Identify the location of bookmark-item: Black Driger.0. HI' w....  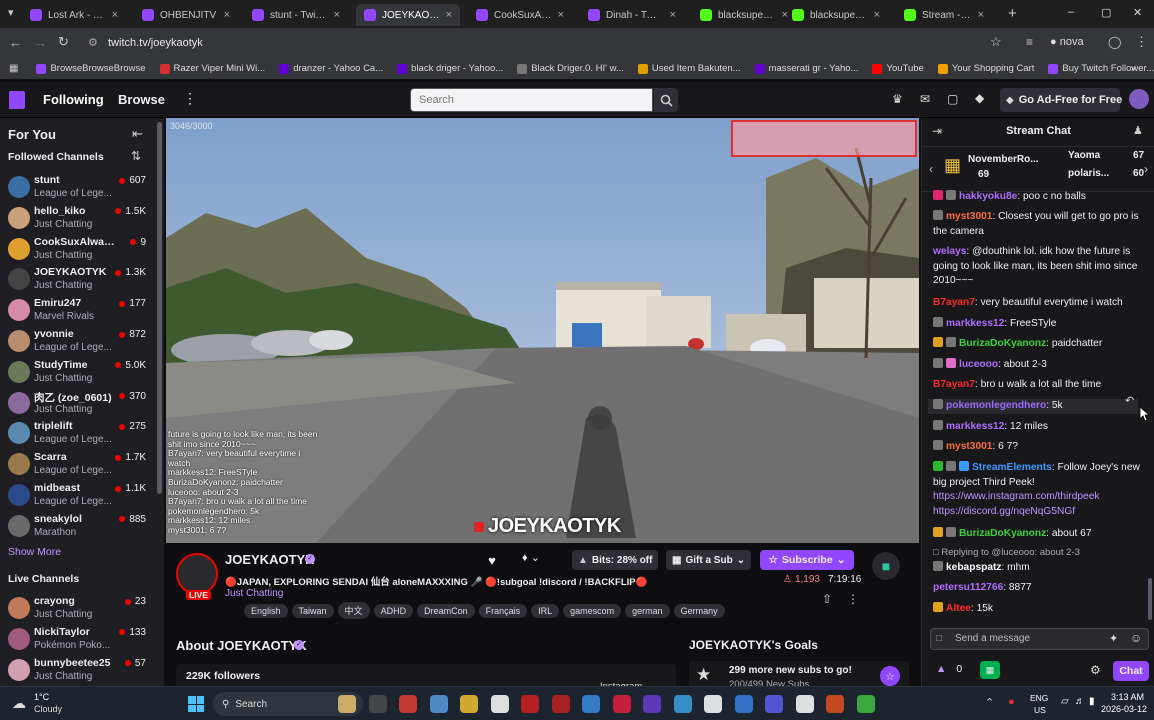
(570, 68).